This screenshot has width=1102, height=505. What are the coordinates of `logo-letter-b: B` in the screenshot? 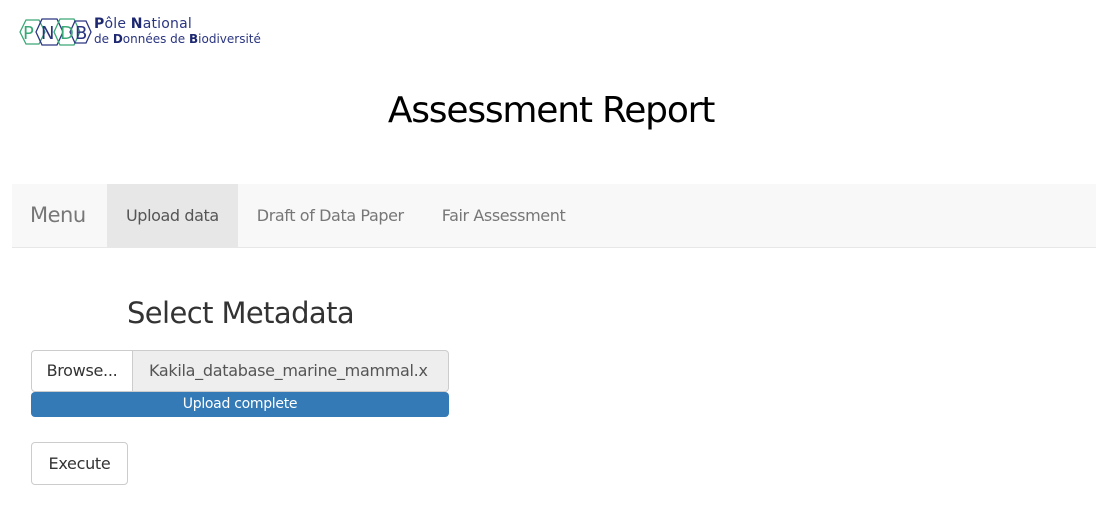 It's located at (81, 33).